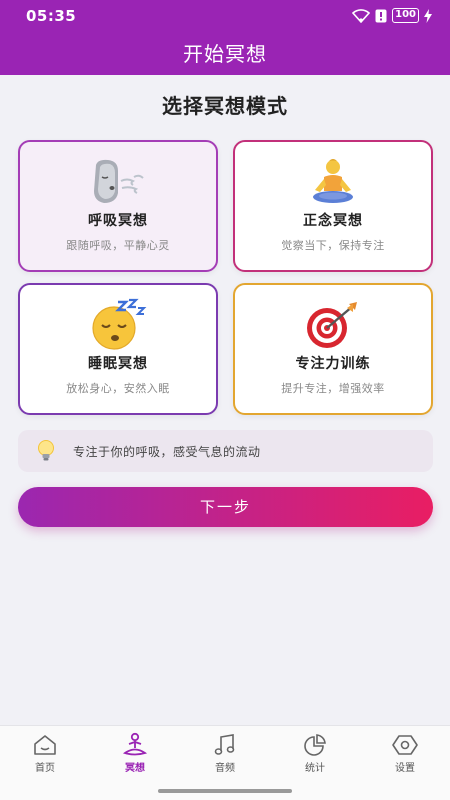 The image size is (450, 800). I want to click on tab-settings: 设置, so click(405, 753).